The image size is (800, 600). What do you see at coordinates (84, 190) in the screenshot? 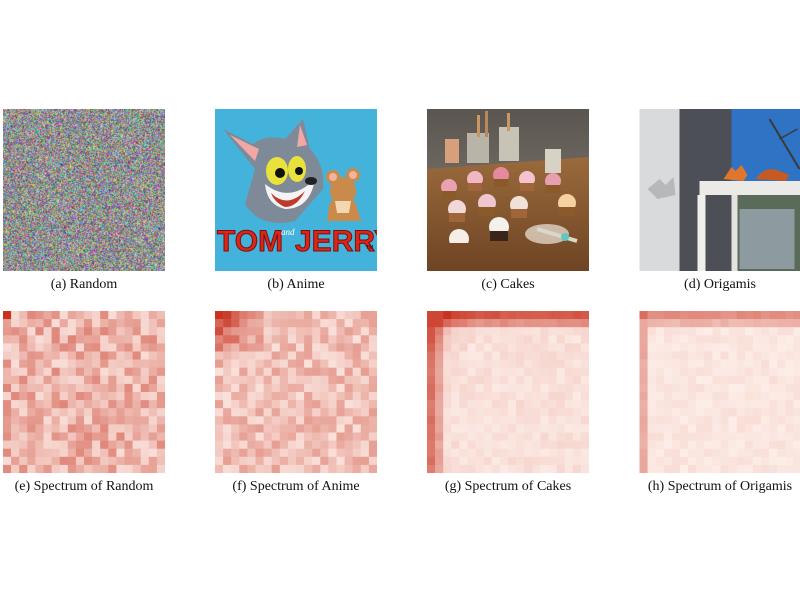
I see `noise-canvas` at bounding box center [84, 190].